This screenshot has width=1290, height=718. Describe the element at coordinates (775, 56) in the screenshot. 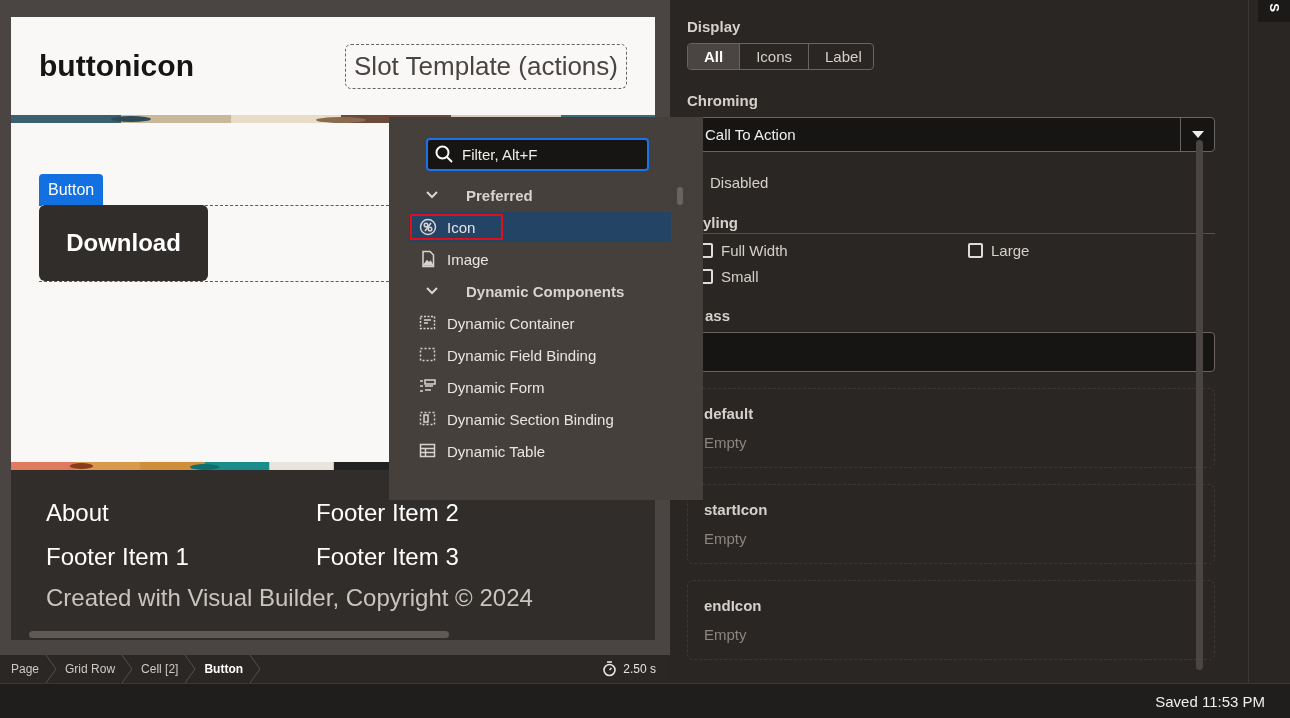

I see `display-option: Icons` at that location.